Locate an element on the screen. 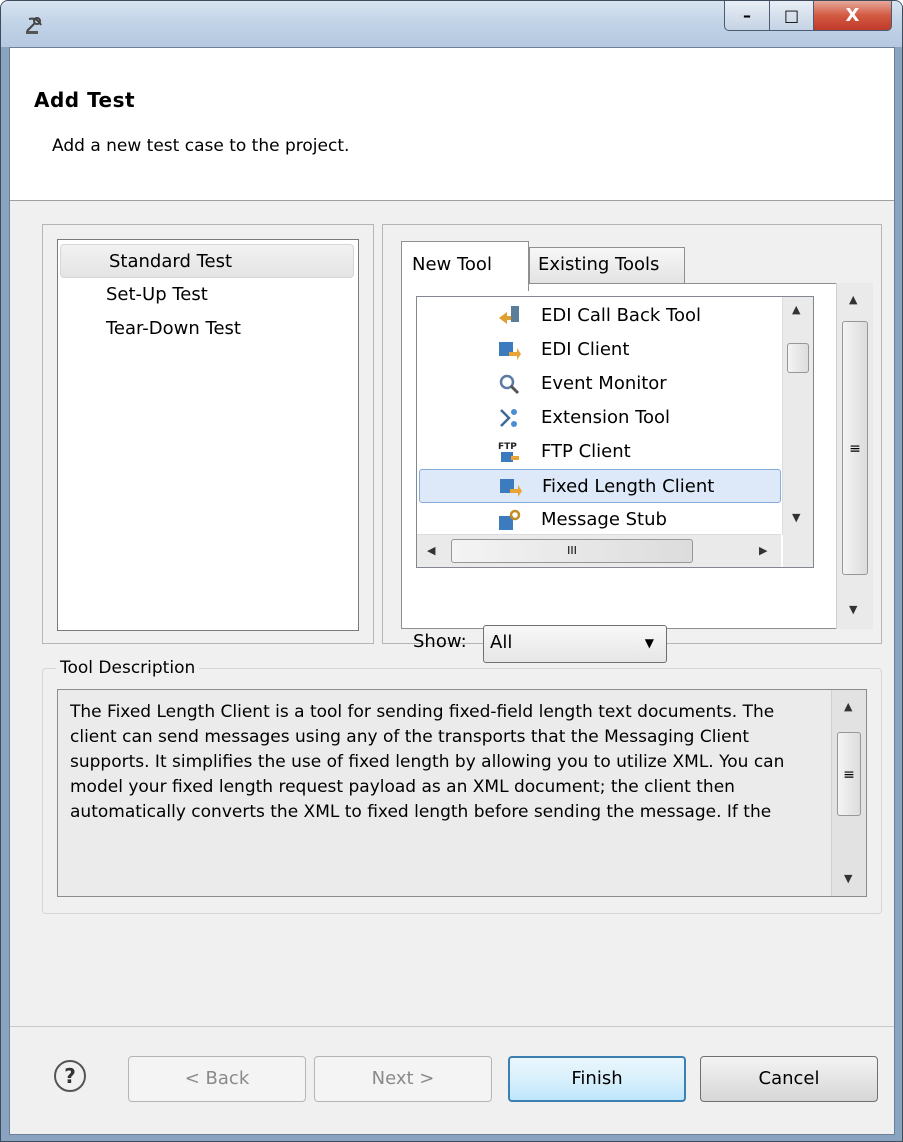 The width and height of the screenshot is (903, 1142). test-type-standard: Standard Test is located at coordinates (207, 261).